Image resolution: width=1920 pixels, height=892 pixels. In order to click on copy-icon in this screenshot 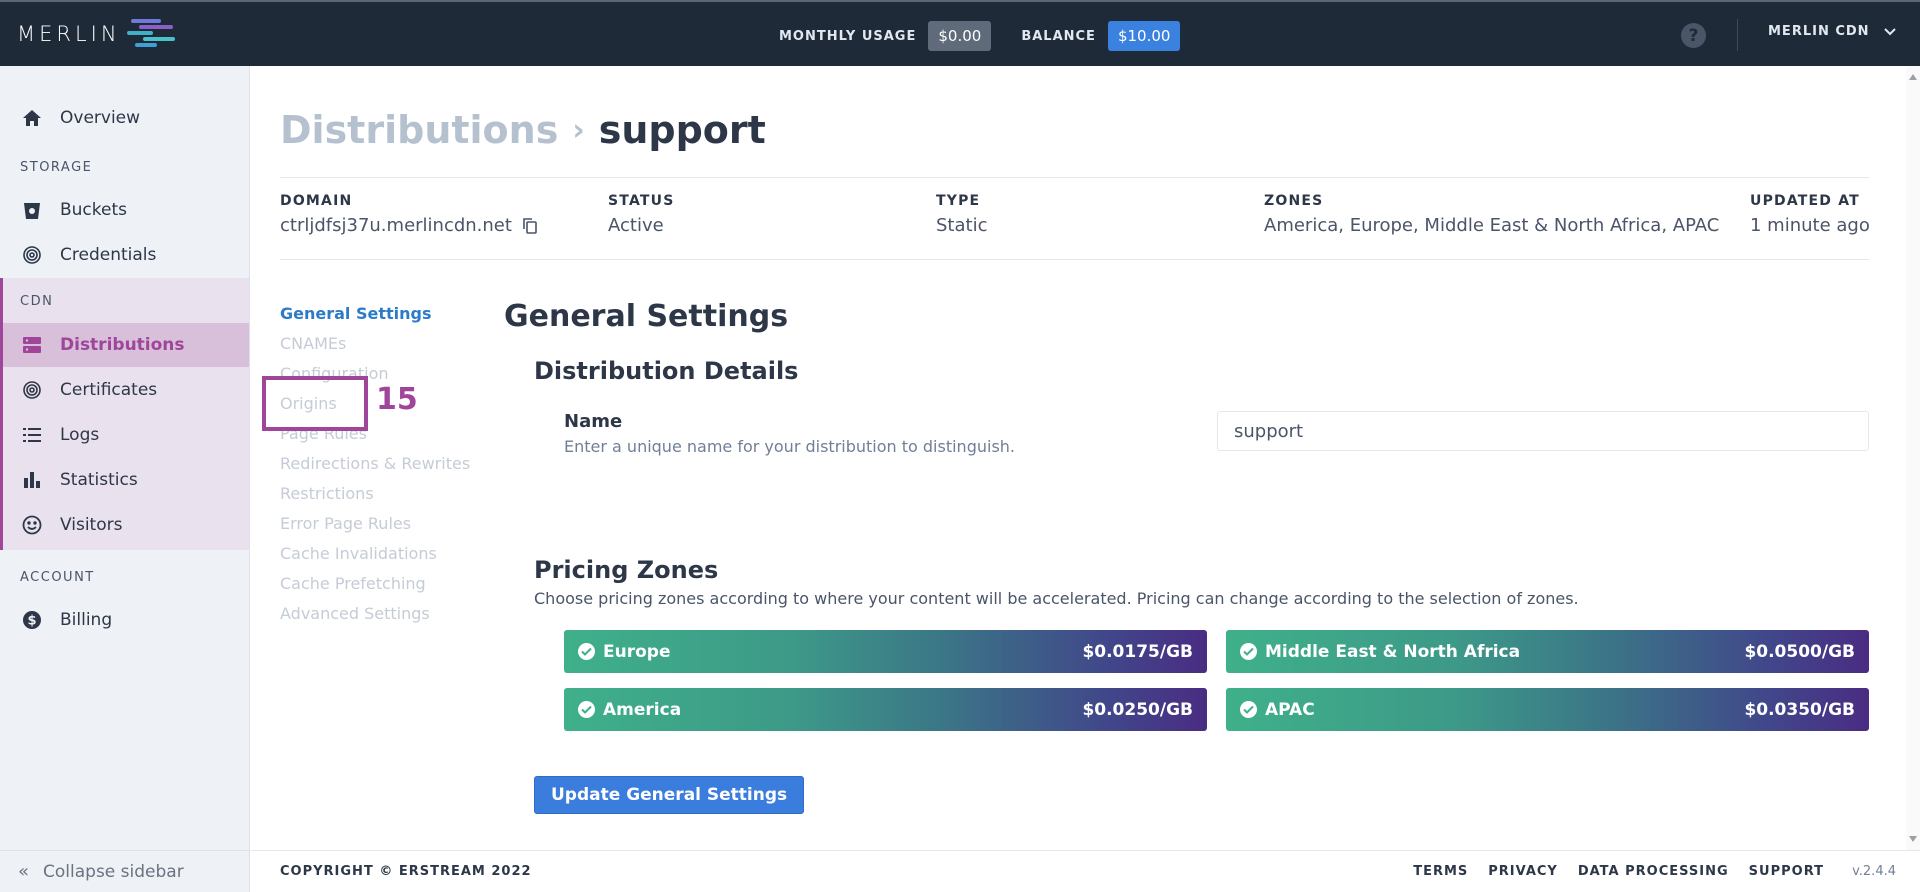, I will do `click(530, 226)`.